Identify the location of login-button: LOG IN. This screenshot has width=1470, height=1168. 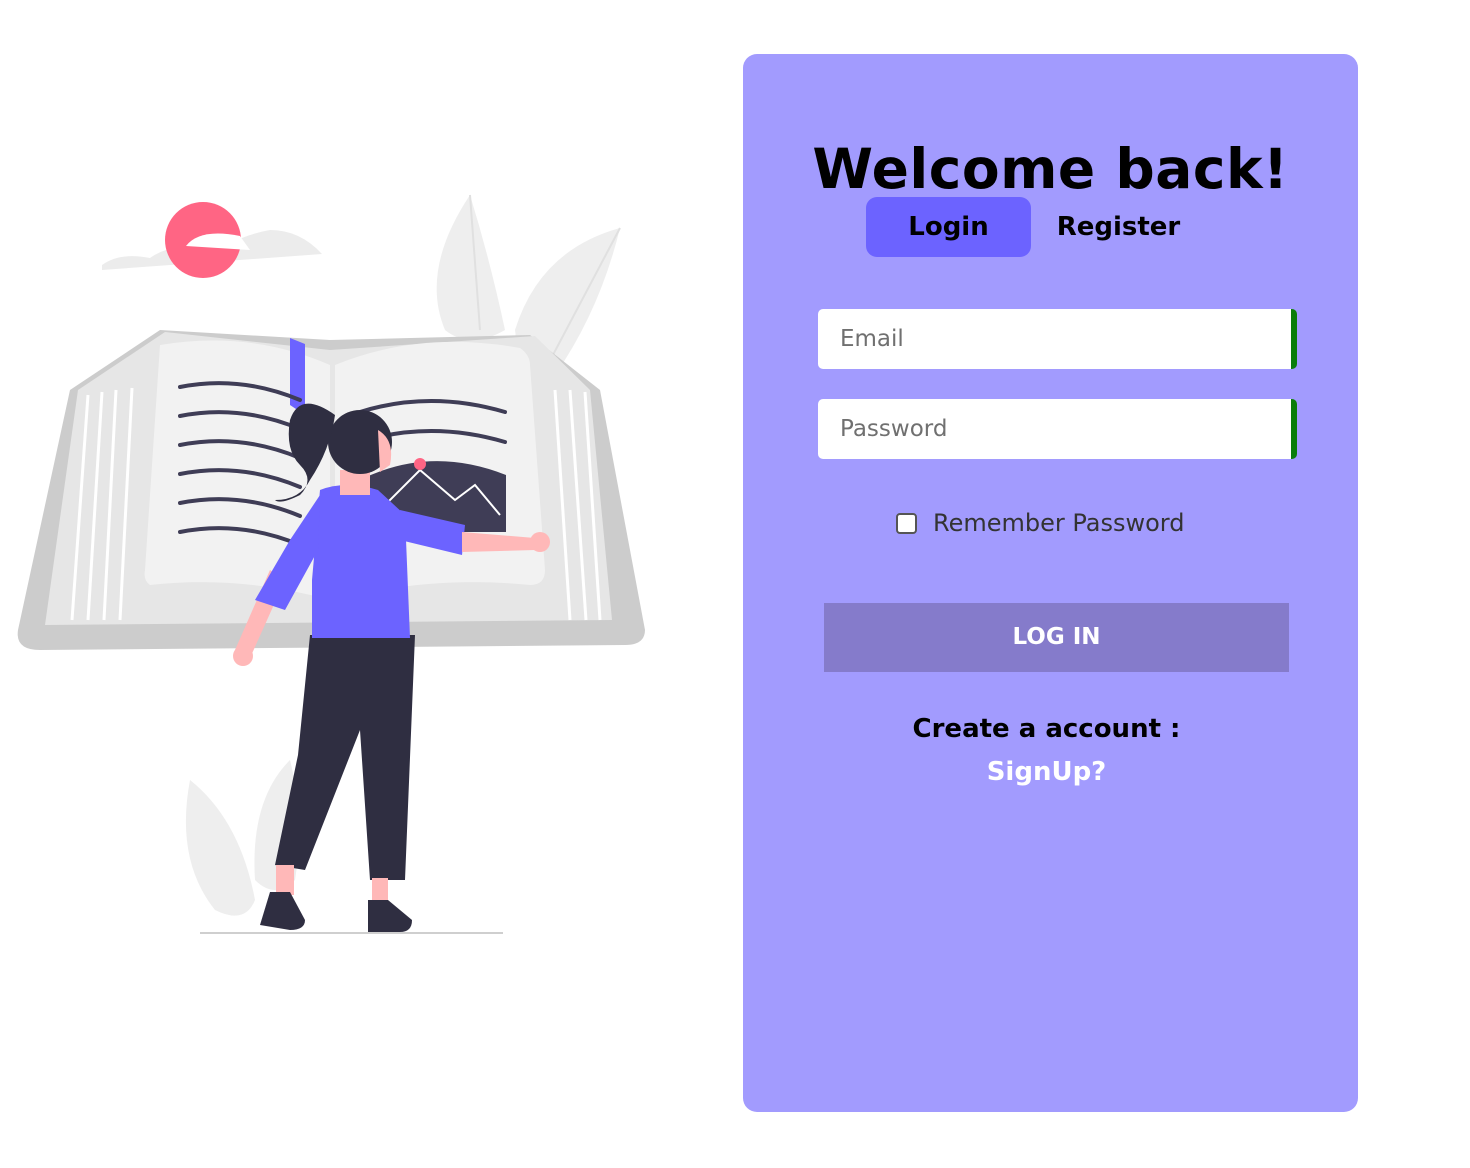
(1056, 637).